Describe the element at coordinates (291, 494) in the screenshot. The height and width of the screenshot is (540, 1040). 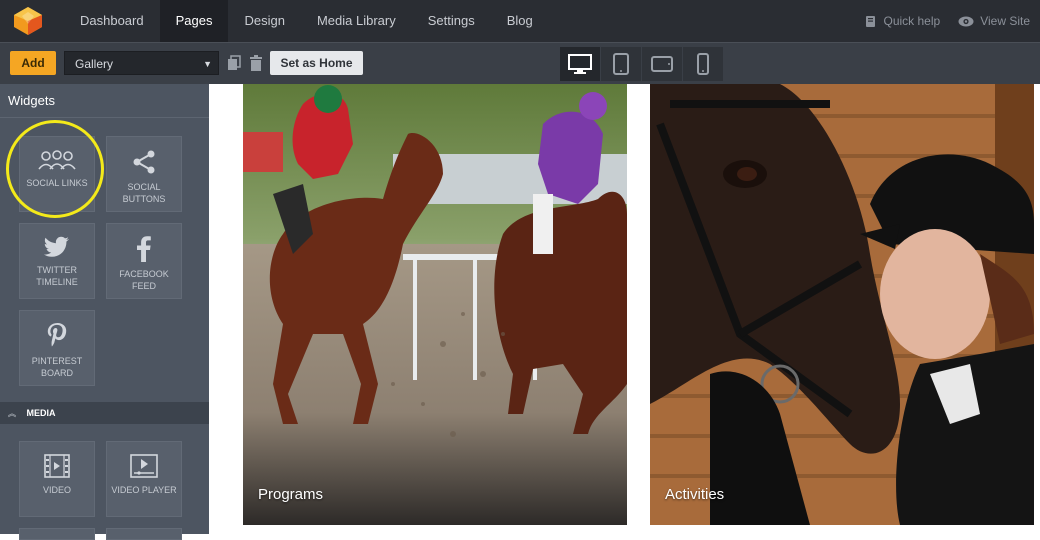
I see `gallery-caption: Programs` at that location.